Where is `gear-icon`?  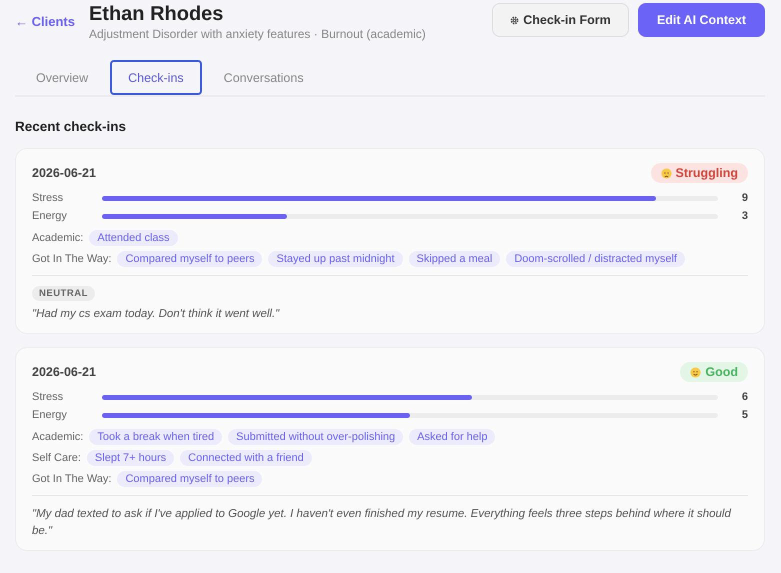
gear-icon is located at coordinates (515, 20).